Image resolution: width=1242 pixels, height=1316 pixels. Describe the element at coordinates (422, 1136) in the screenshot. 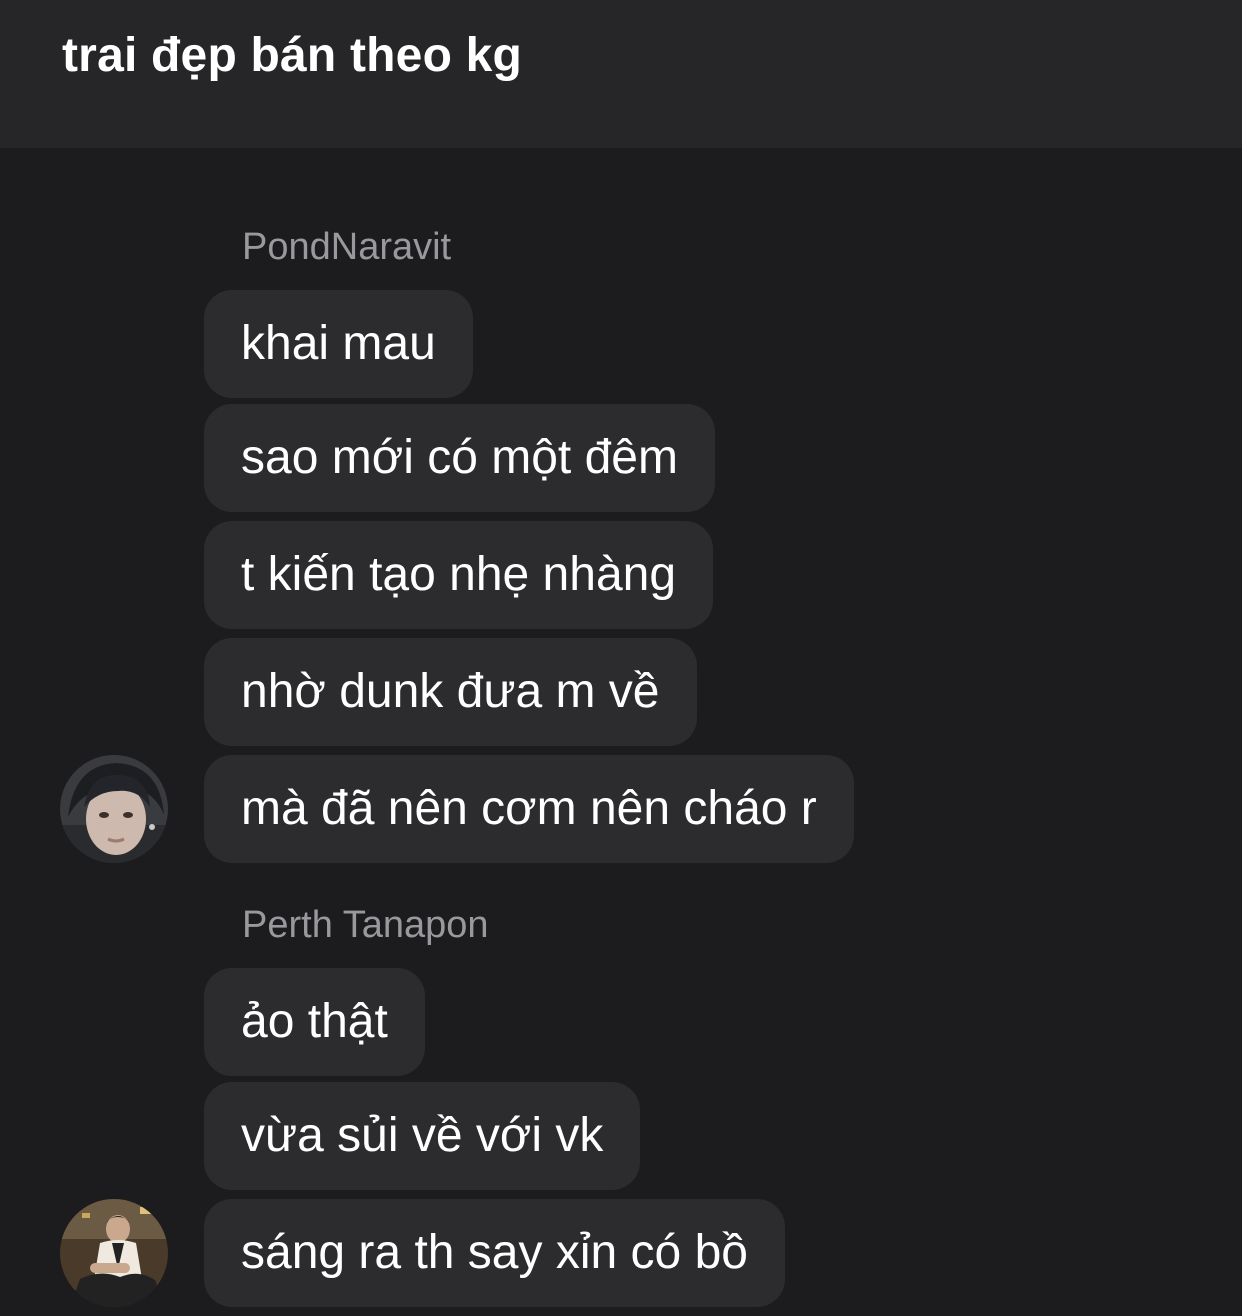

I see `message-bubble: vừa sủi về với vk` at that location.